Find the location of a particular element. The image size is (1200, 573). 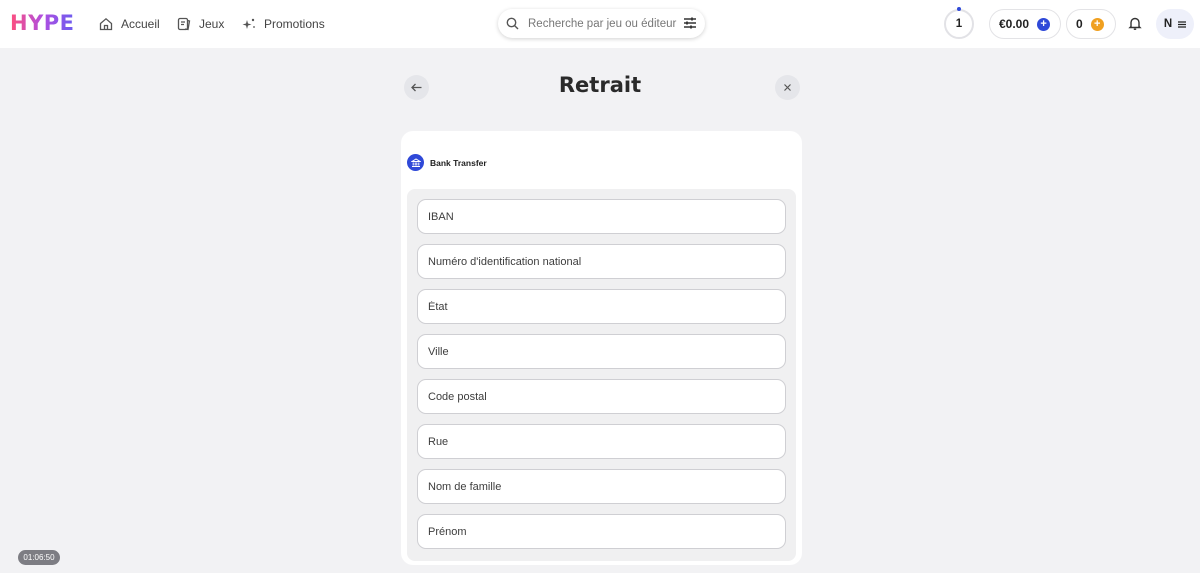

state-field is located at coordinates (601, 306).